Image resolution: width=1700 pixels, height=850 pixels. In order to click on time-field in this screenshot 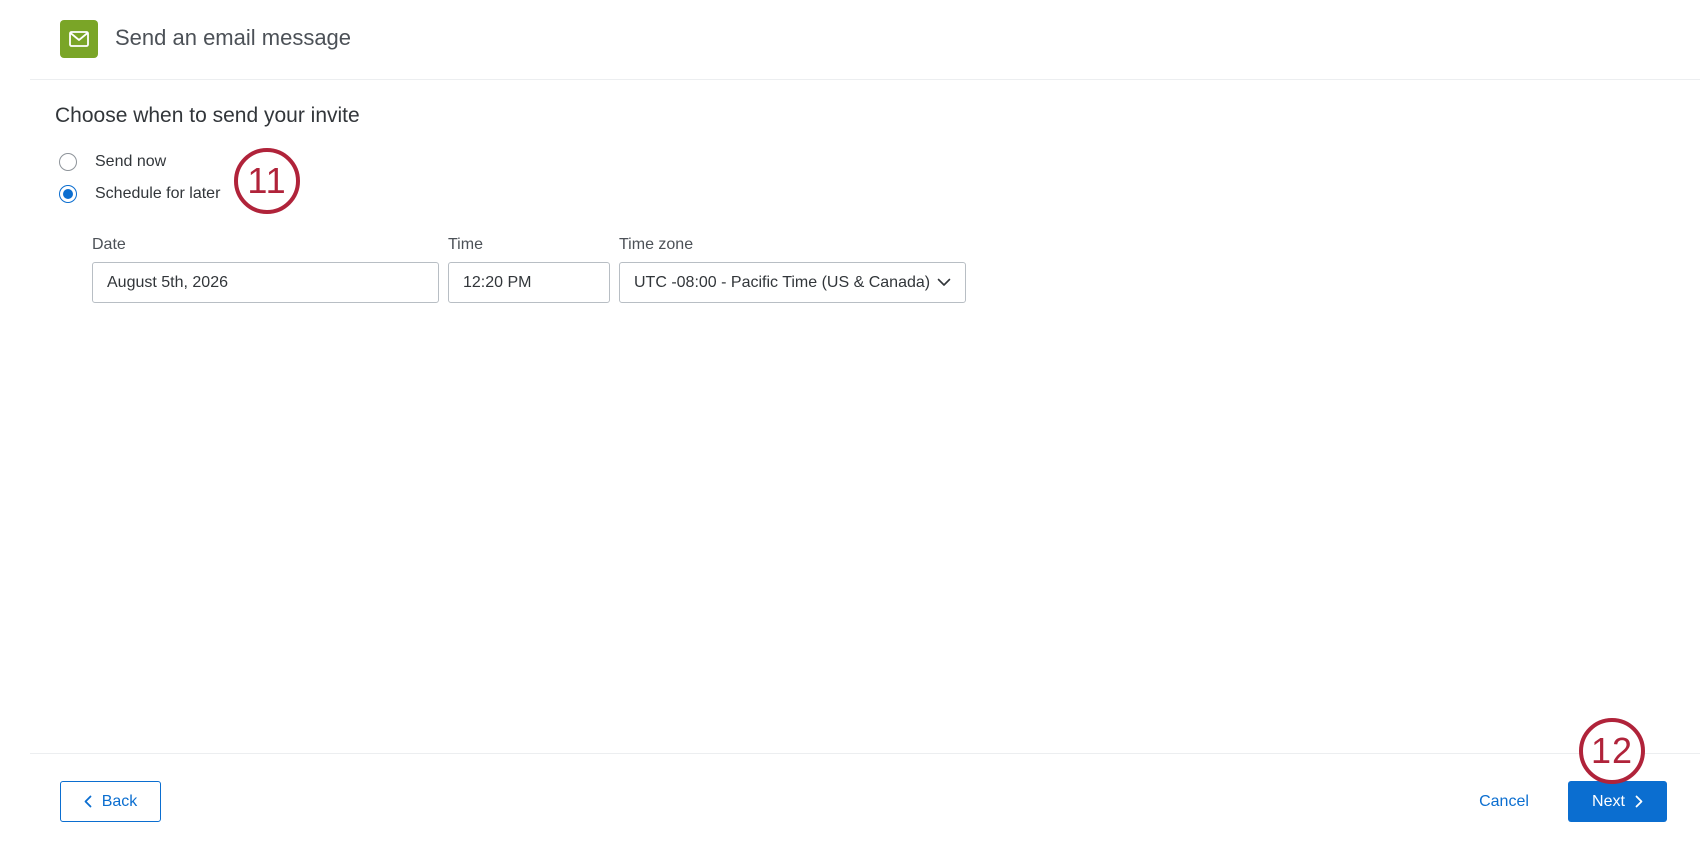, I will do `click(529, 282)`.